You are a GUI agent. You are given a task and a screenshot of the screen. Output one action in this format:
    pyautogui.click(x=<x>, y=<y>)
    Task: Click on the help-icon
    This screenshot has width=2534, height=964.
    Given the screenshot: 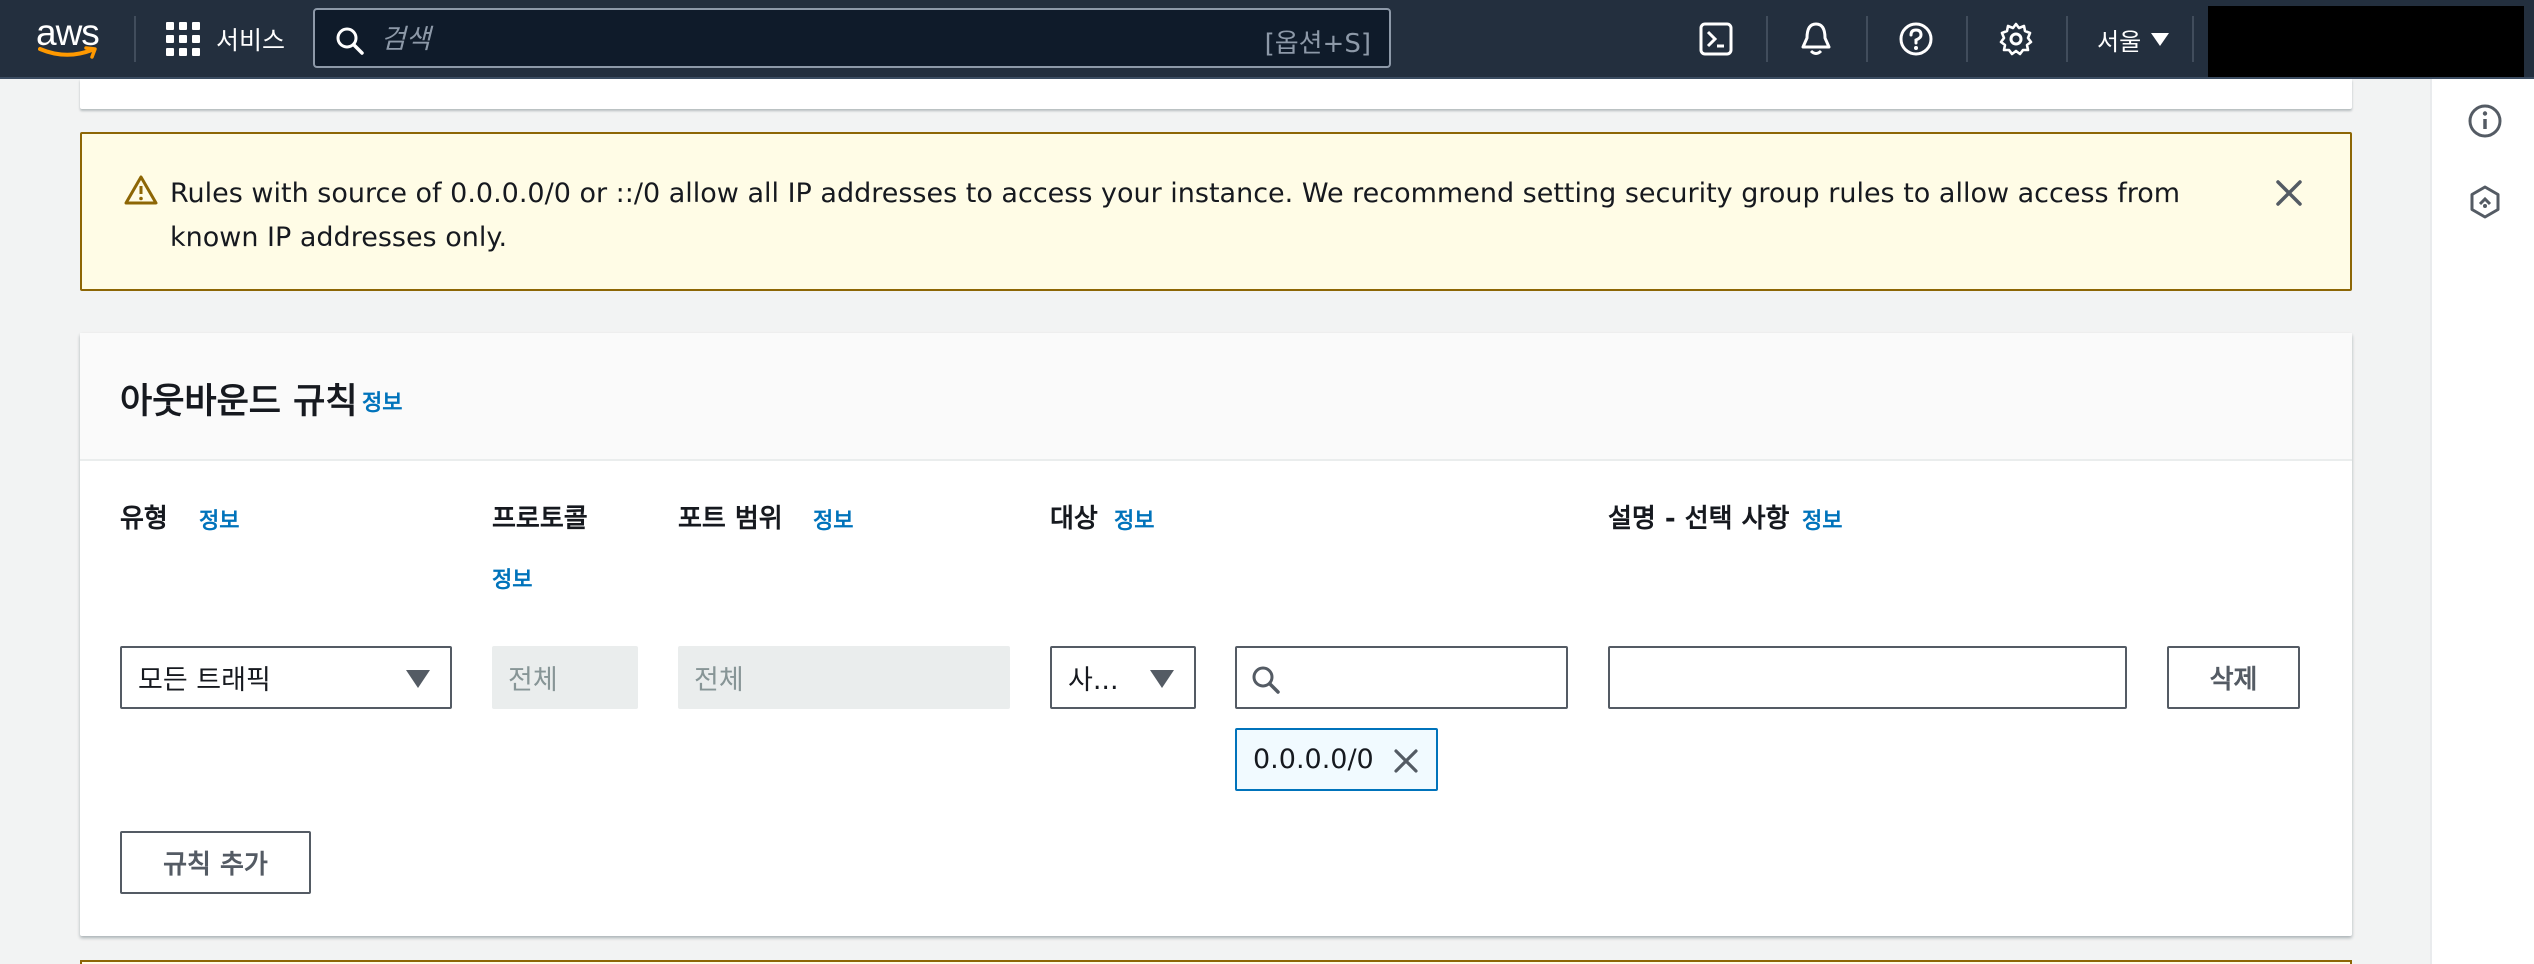 What is the action you would take?
    pyautogui.click(x=1916, y=39)
    